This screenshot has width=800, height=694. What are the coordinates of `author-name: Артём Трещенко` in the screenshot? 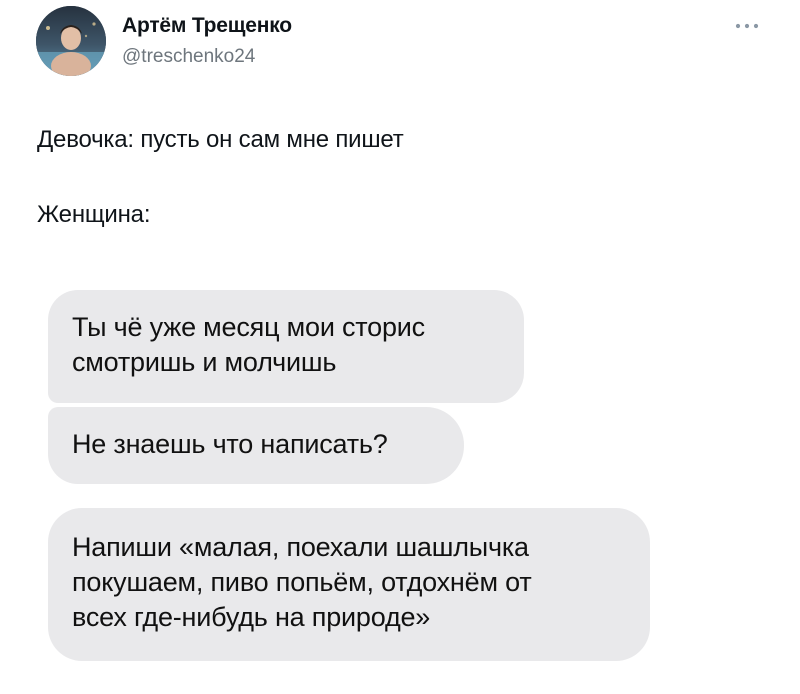 It's located at (207, 26).